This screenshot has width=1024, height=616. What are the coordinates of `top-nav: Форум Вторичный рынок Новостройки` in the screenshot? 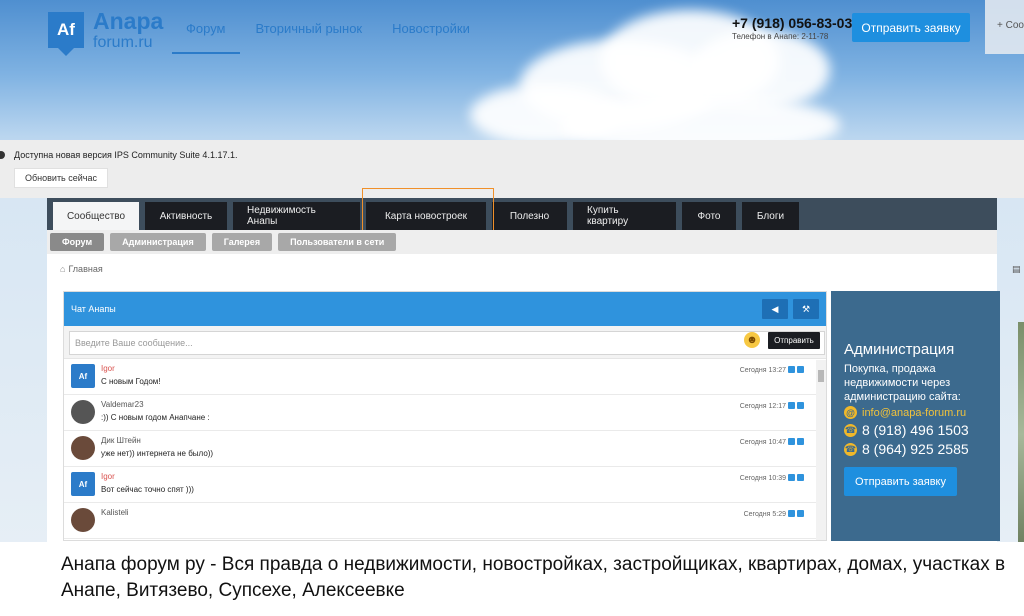 It's located at (329, 27).